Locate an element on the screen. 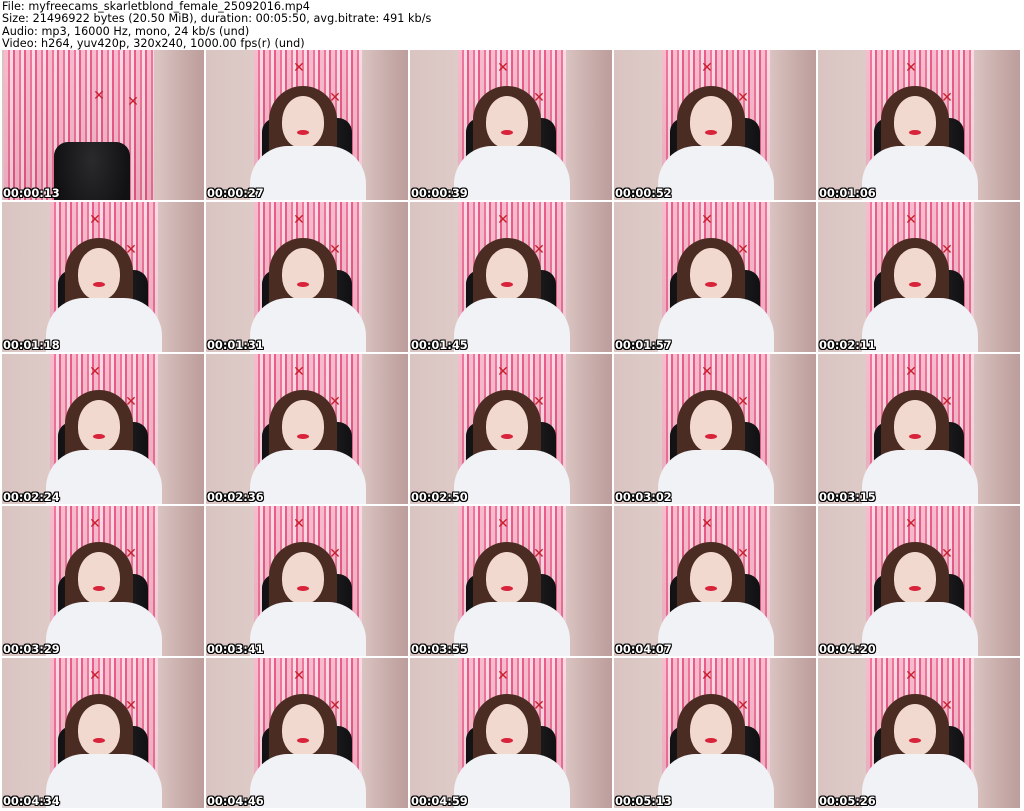  video-thumbnail: ✕ ✕ 00:01:06 is located at coordinates (919, 125).